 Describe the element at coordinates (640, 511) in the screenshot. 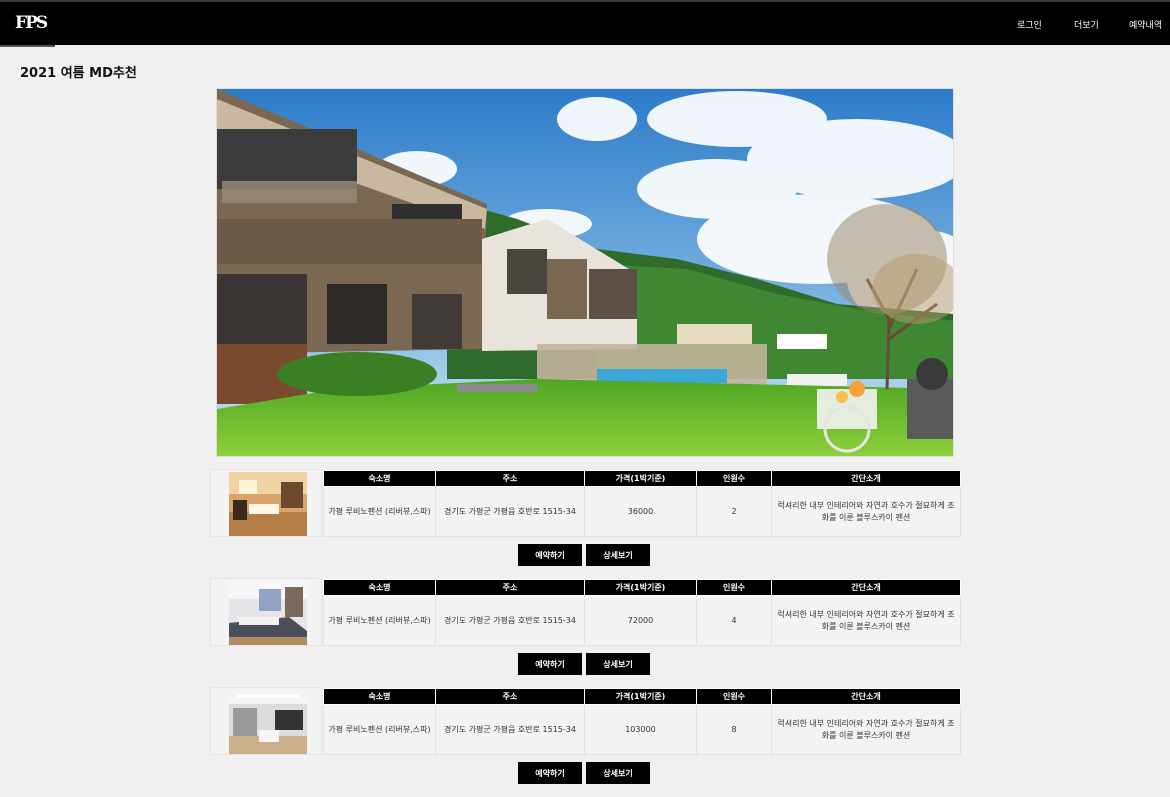

I see `listing-price: 36000` at that location.